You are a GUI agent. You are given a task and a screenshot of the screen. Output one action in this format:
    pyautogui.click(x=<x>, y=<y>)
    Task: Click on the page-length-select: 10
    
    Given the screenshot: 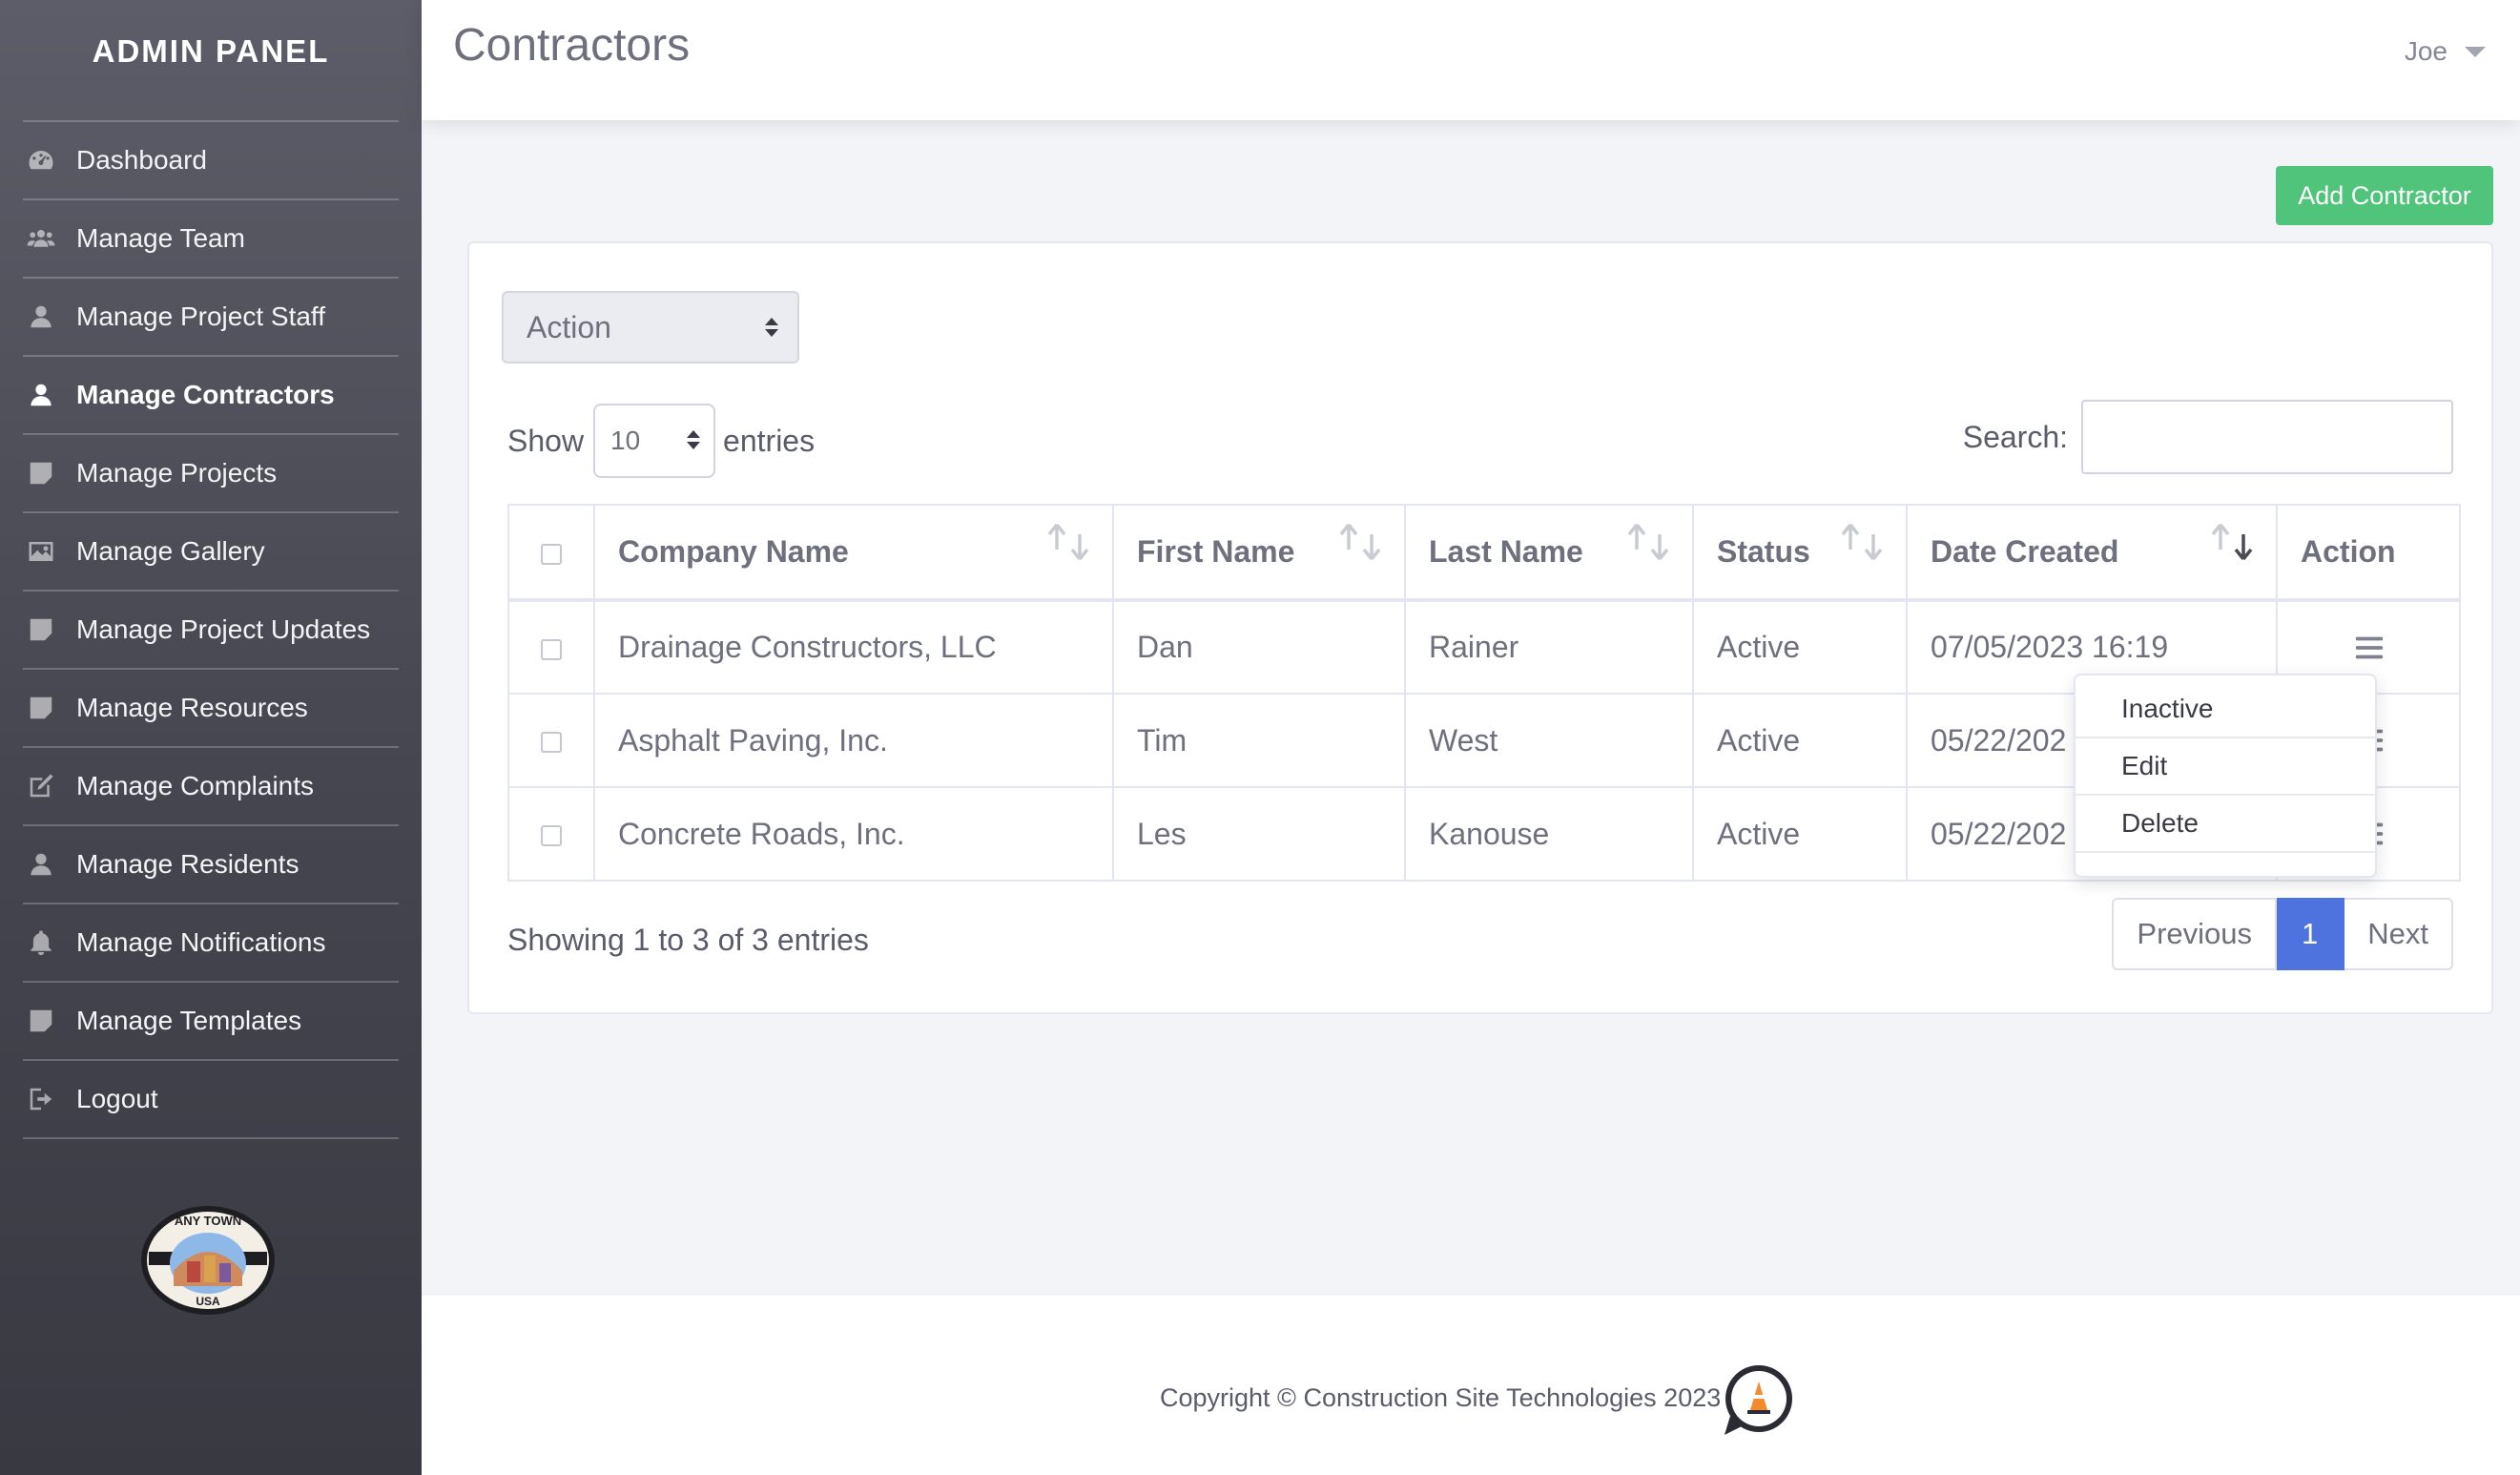 What is the action you would take?
    pyautogui.click(x=654, y=441)
    